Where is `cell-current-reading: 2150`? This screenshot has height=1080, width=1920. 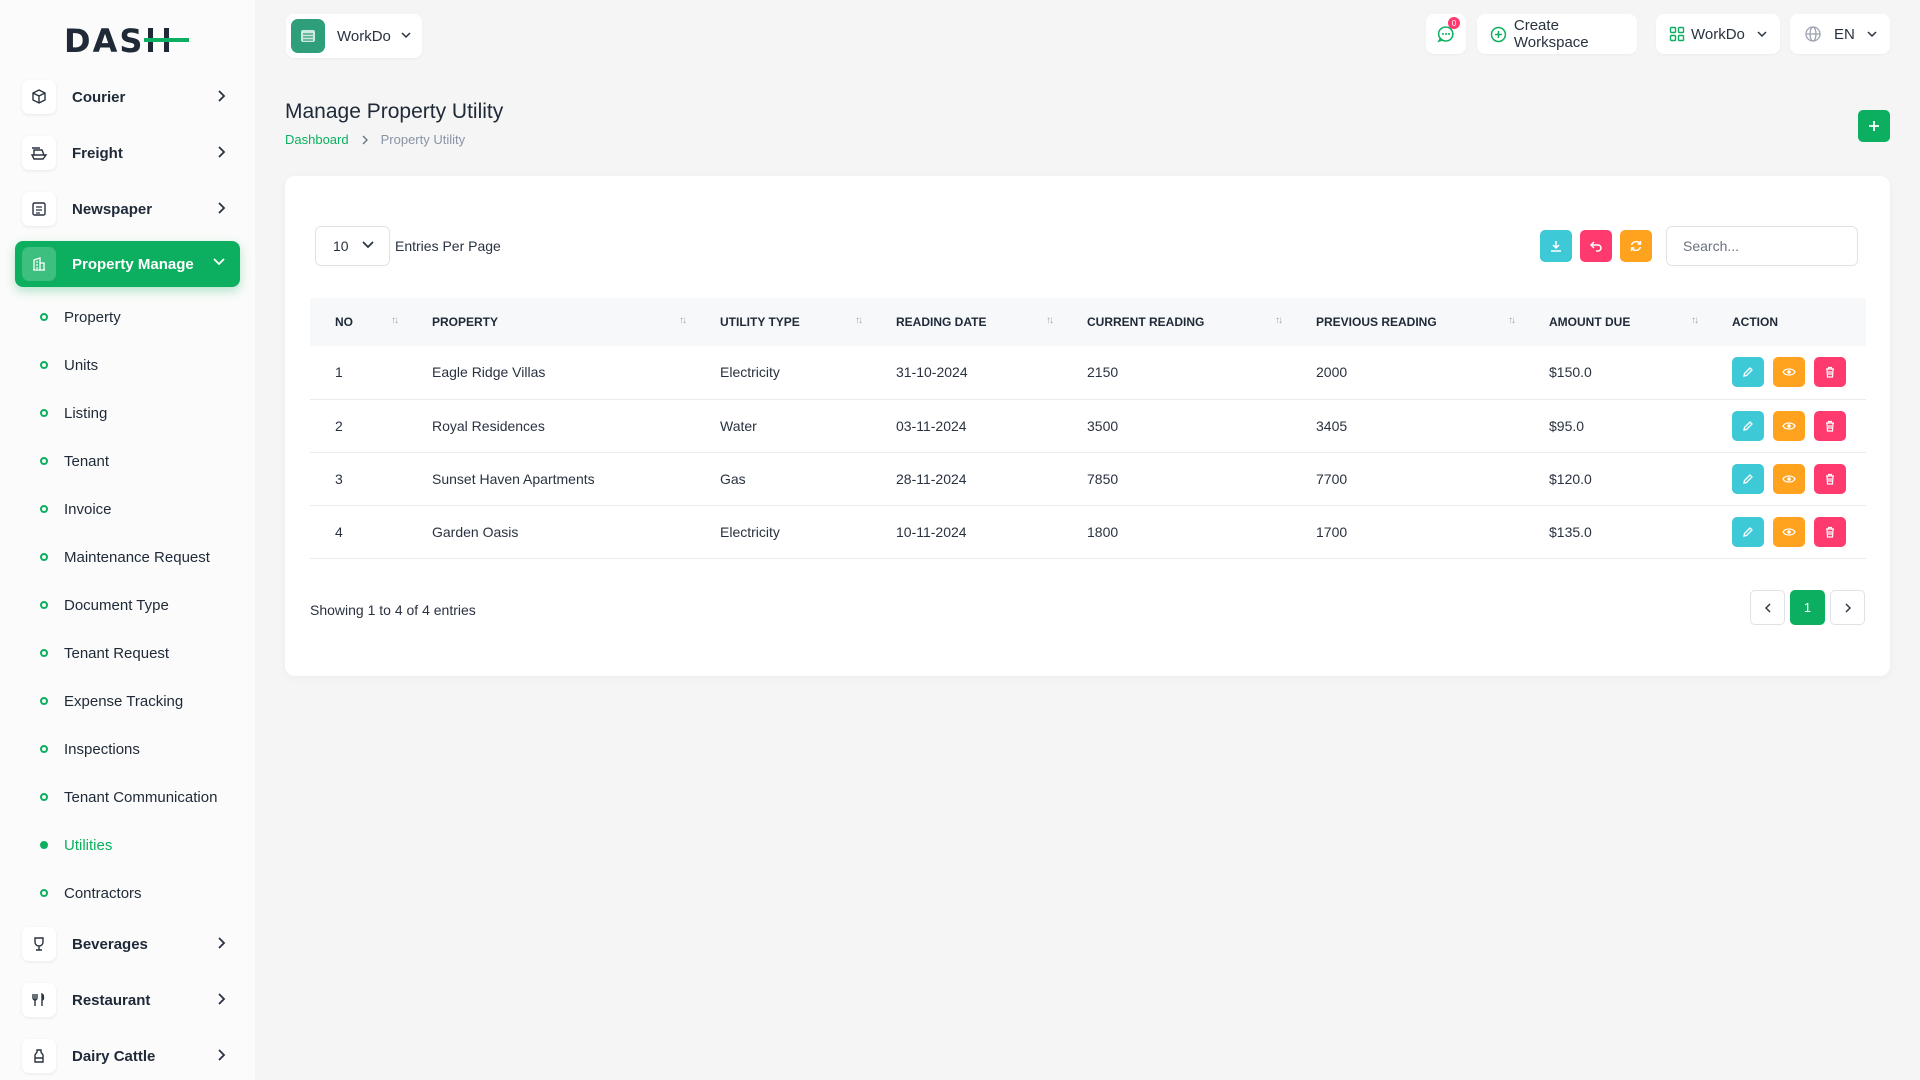 cell-current-reading: 2150 is located at coordinates (1176, 373).